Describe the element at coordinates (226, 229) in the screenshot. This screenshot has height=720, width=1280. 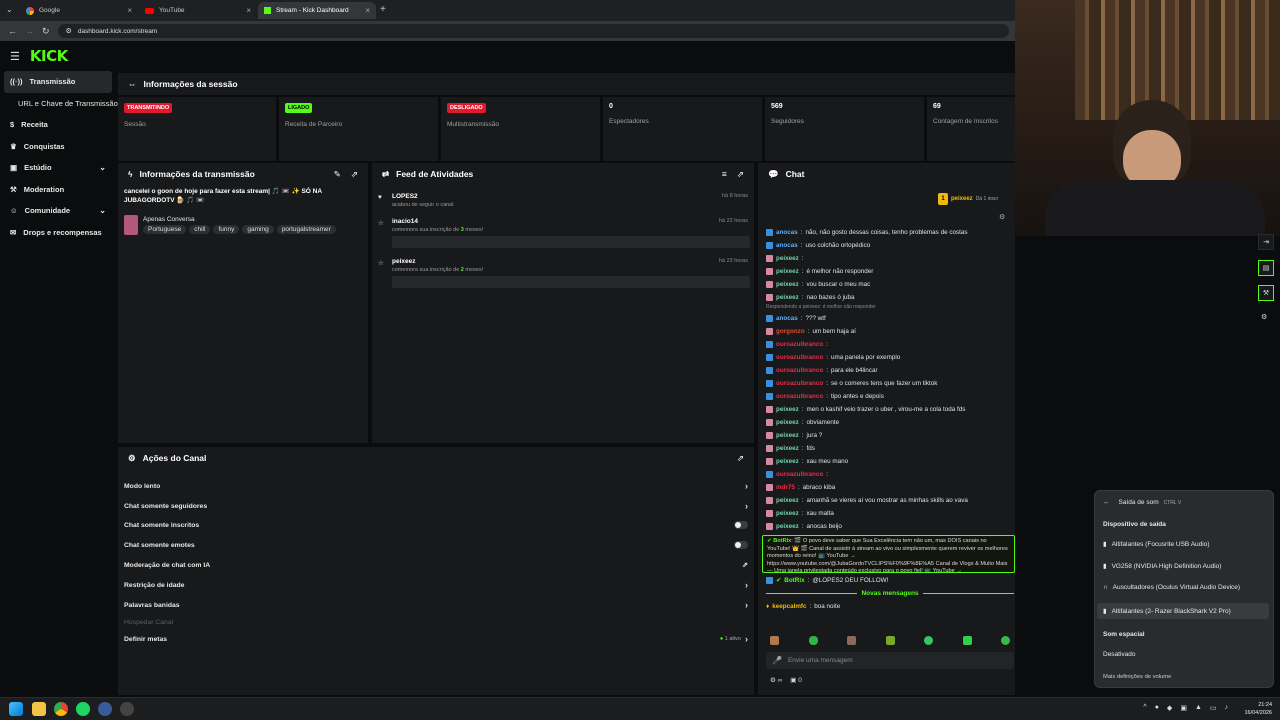
I see `tag: funny` at that location.